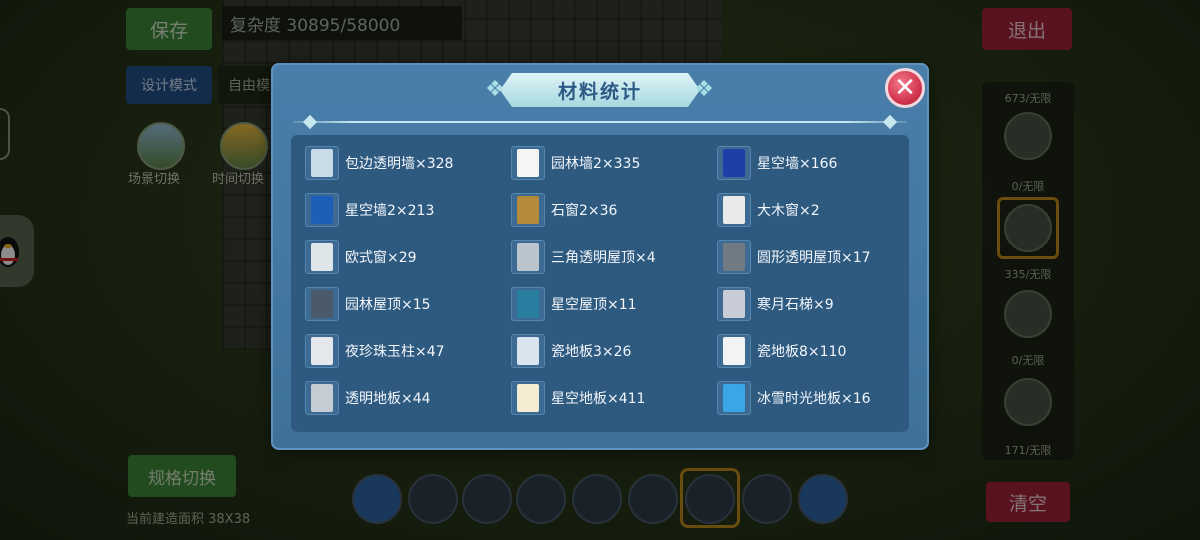  What do you see at coordinates (399, 164) in the screenshot?
I see `material-item-label: 包边透明墙×328` at bounding box center [399, 164].